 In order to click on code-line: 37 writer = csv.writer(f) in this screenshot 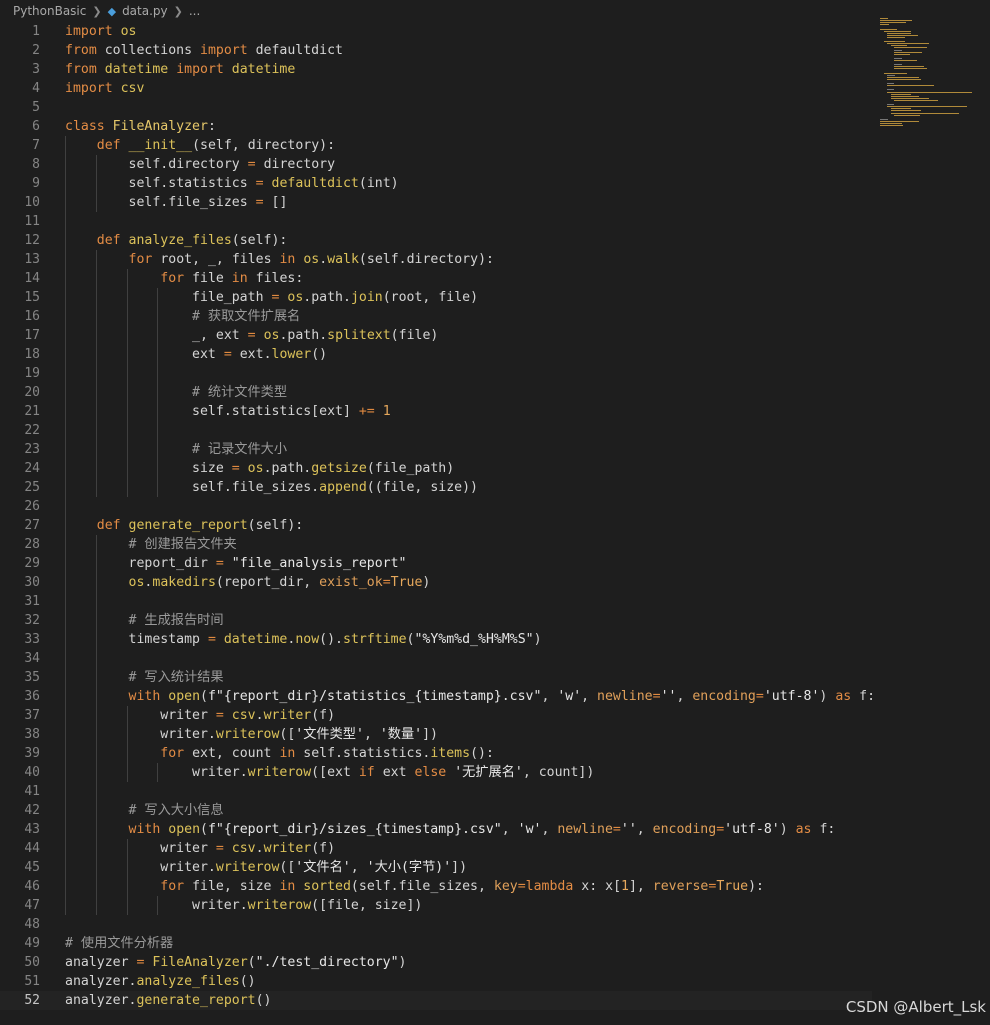, I will do `click(436, 715)`.